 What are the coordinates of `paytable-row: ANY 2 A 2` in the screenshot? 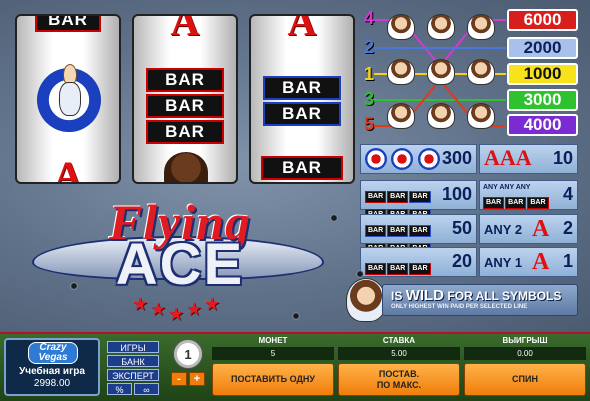 It's located at (528, 229).